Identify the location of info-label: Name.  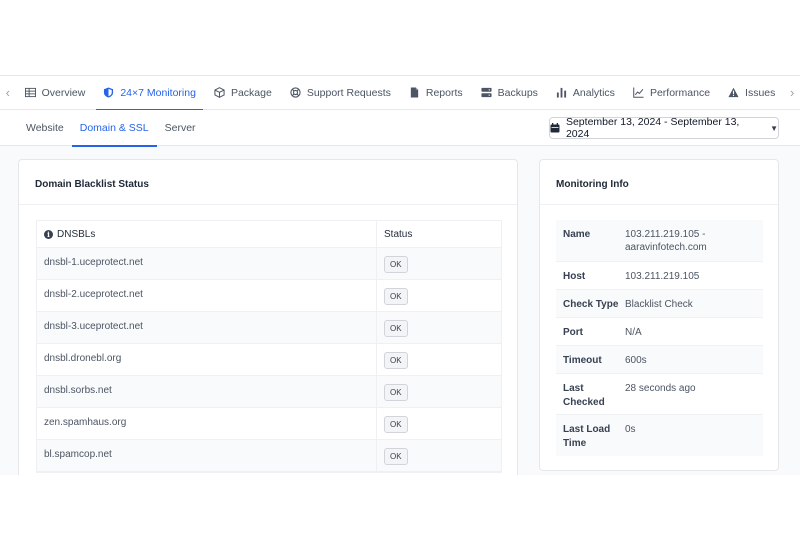
(577, 234).